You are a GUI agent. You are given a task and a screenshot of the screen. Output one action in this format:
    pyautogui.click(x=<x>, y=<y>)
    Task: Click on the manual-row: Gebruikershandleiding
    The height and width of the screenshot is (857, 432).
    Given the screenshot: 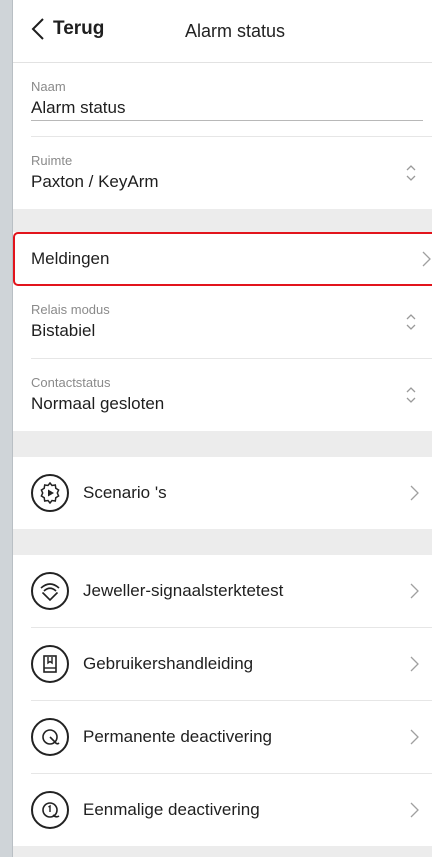 What is the action you would take?
    pyautogui.click(x=222, y=664)
    